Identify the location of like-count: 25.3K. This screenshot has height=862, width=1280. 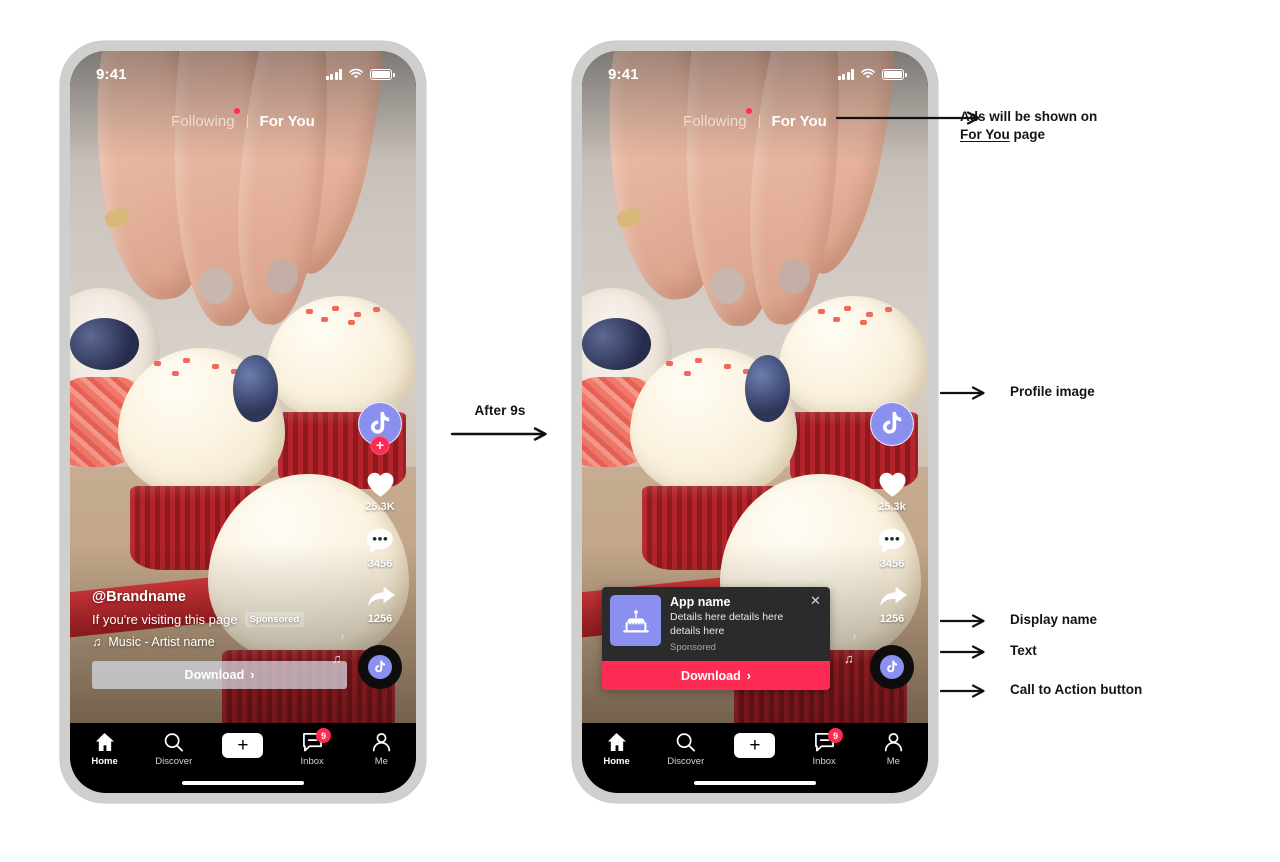
(380, 507).